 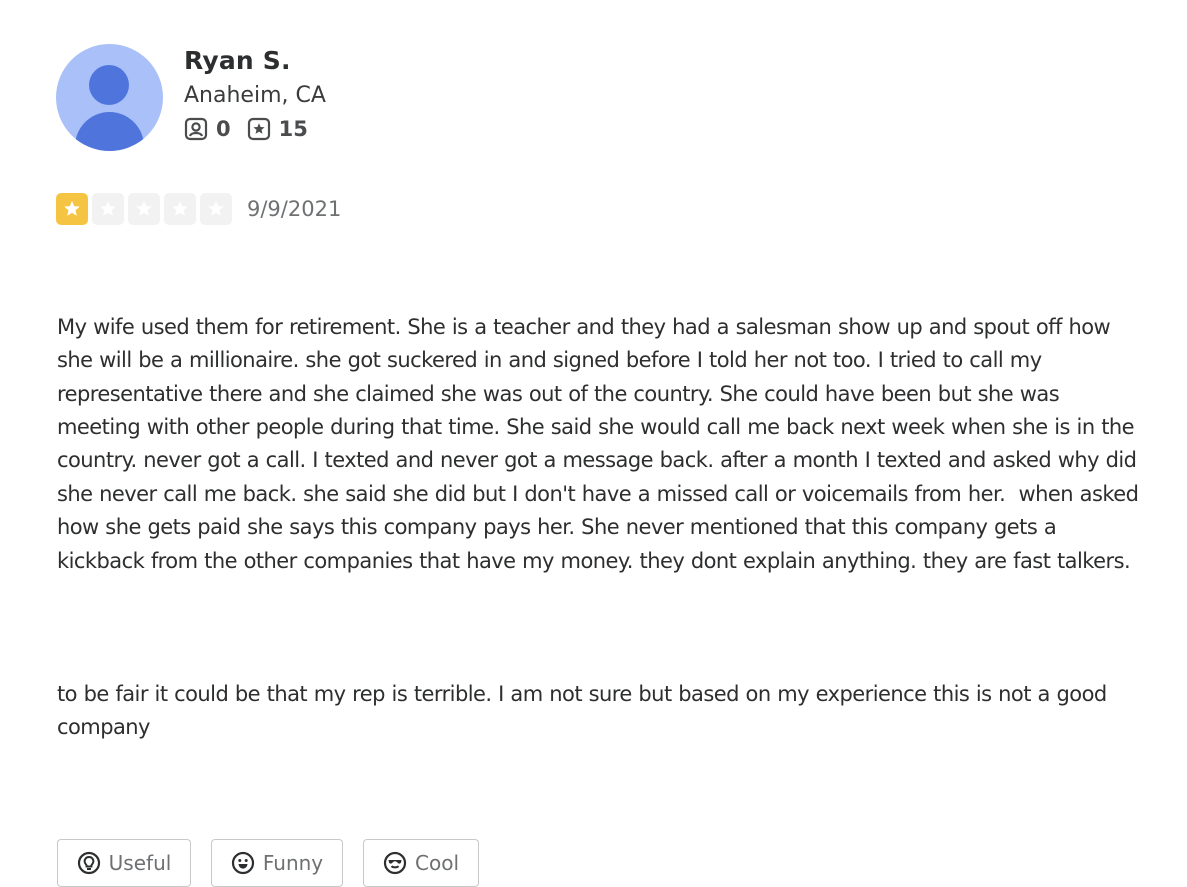 What do you see at coordinates (293, 862) in the screenshot?
I see `funny-label: Funny` at bounding box center [293, 862].